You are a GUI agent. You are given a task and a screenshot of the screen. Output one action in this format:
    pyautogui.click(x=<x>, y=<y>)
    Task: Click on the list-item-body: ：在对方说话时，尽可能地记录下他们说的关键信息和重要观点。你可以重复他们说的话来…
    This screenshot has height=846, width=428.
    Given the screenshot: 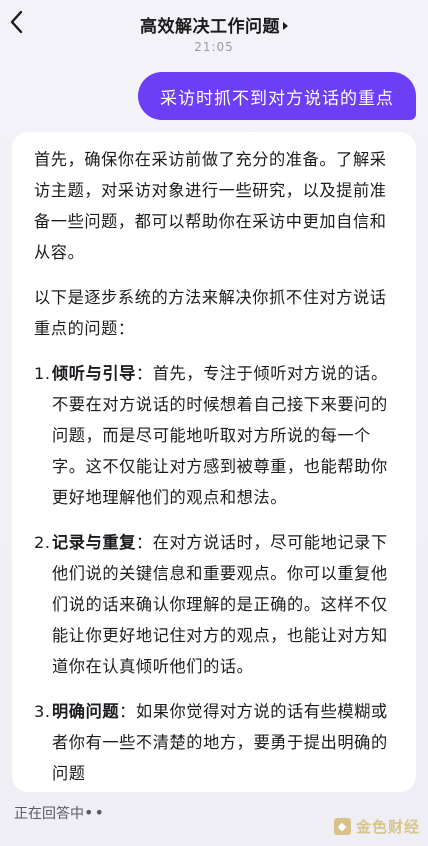 What is the action you would take?
    pyautogui.click(x=220, y=604)
    